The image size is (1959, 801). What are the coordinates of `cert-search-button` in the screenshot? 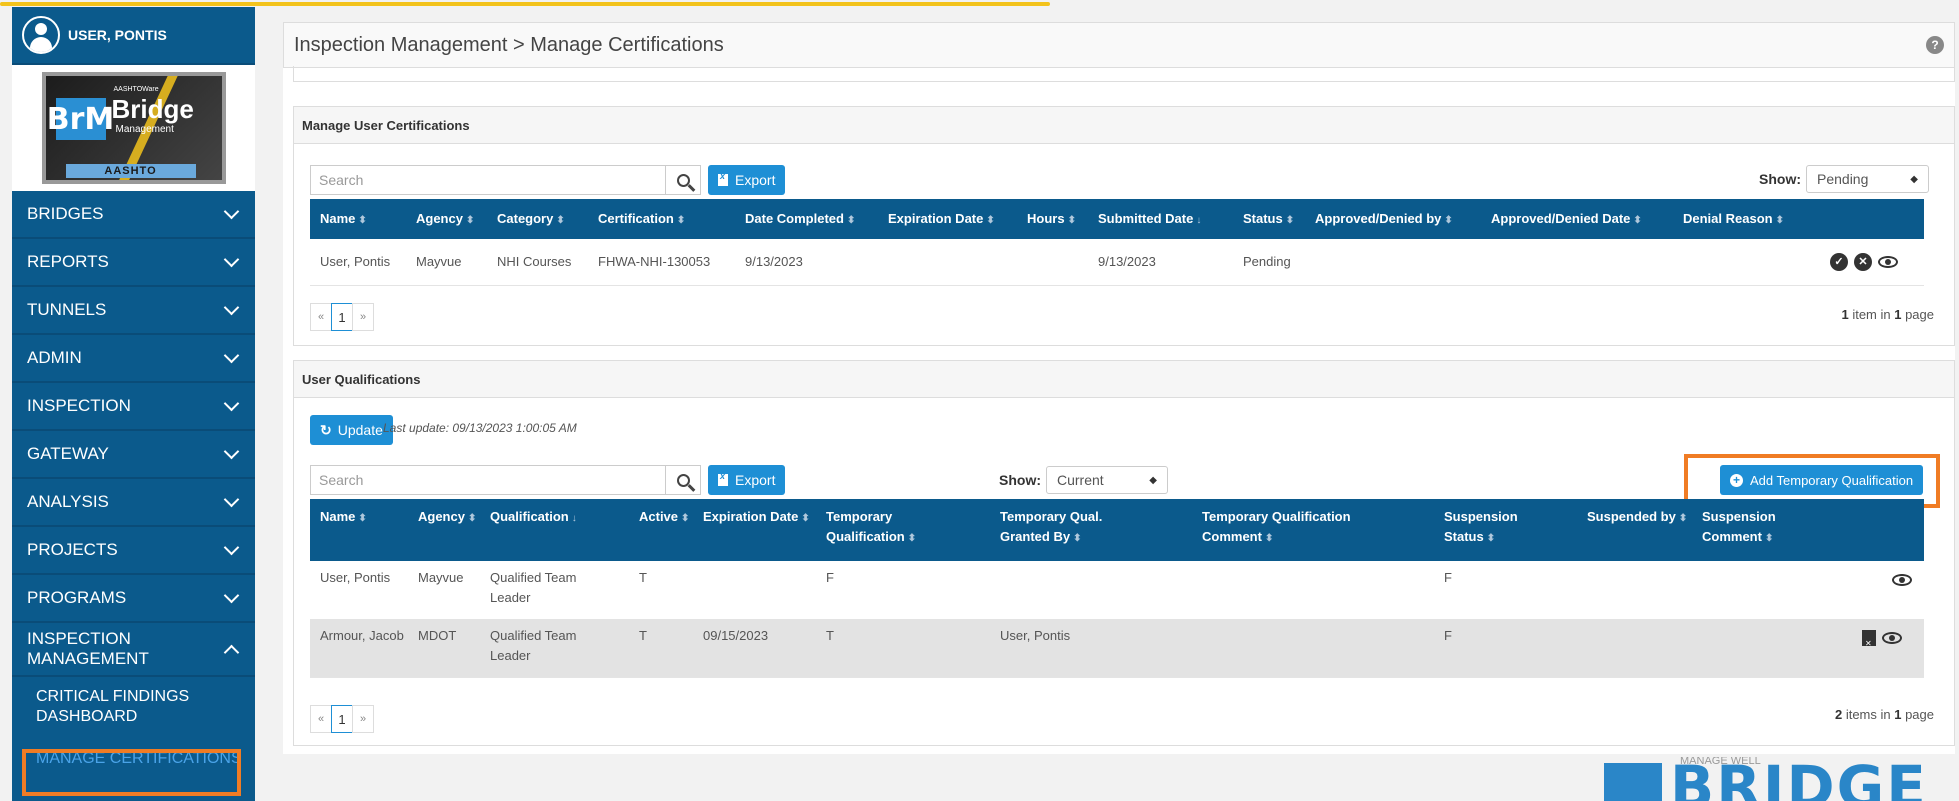 It's located at (683, 180).